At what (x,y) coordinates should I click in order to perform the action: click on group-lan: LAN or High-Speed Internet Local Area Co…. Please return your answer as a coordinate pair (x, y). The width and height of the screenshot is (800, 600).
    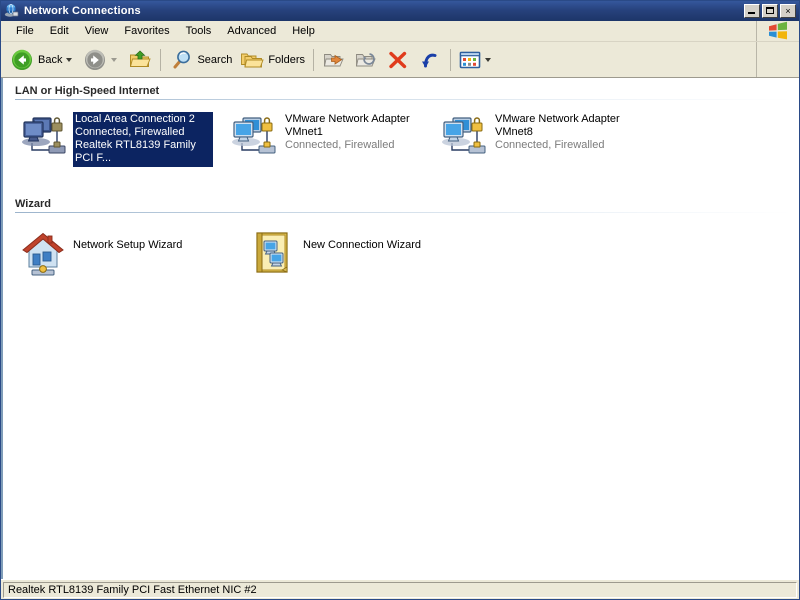
    Looking at the image, I should click on (400, 122).